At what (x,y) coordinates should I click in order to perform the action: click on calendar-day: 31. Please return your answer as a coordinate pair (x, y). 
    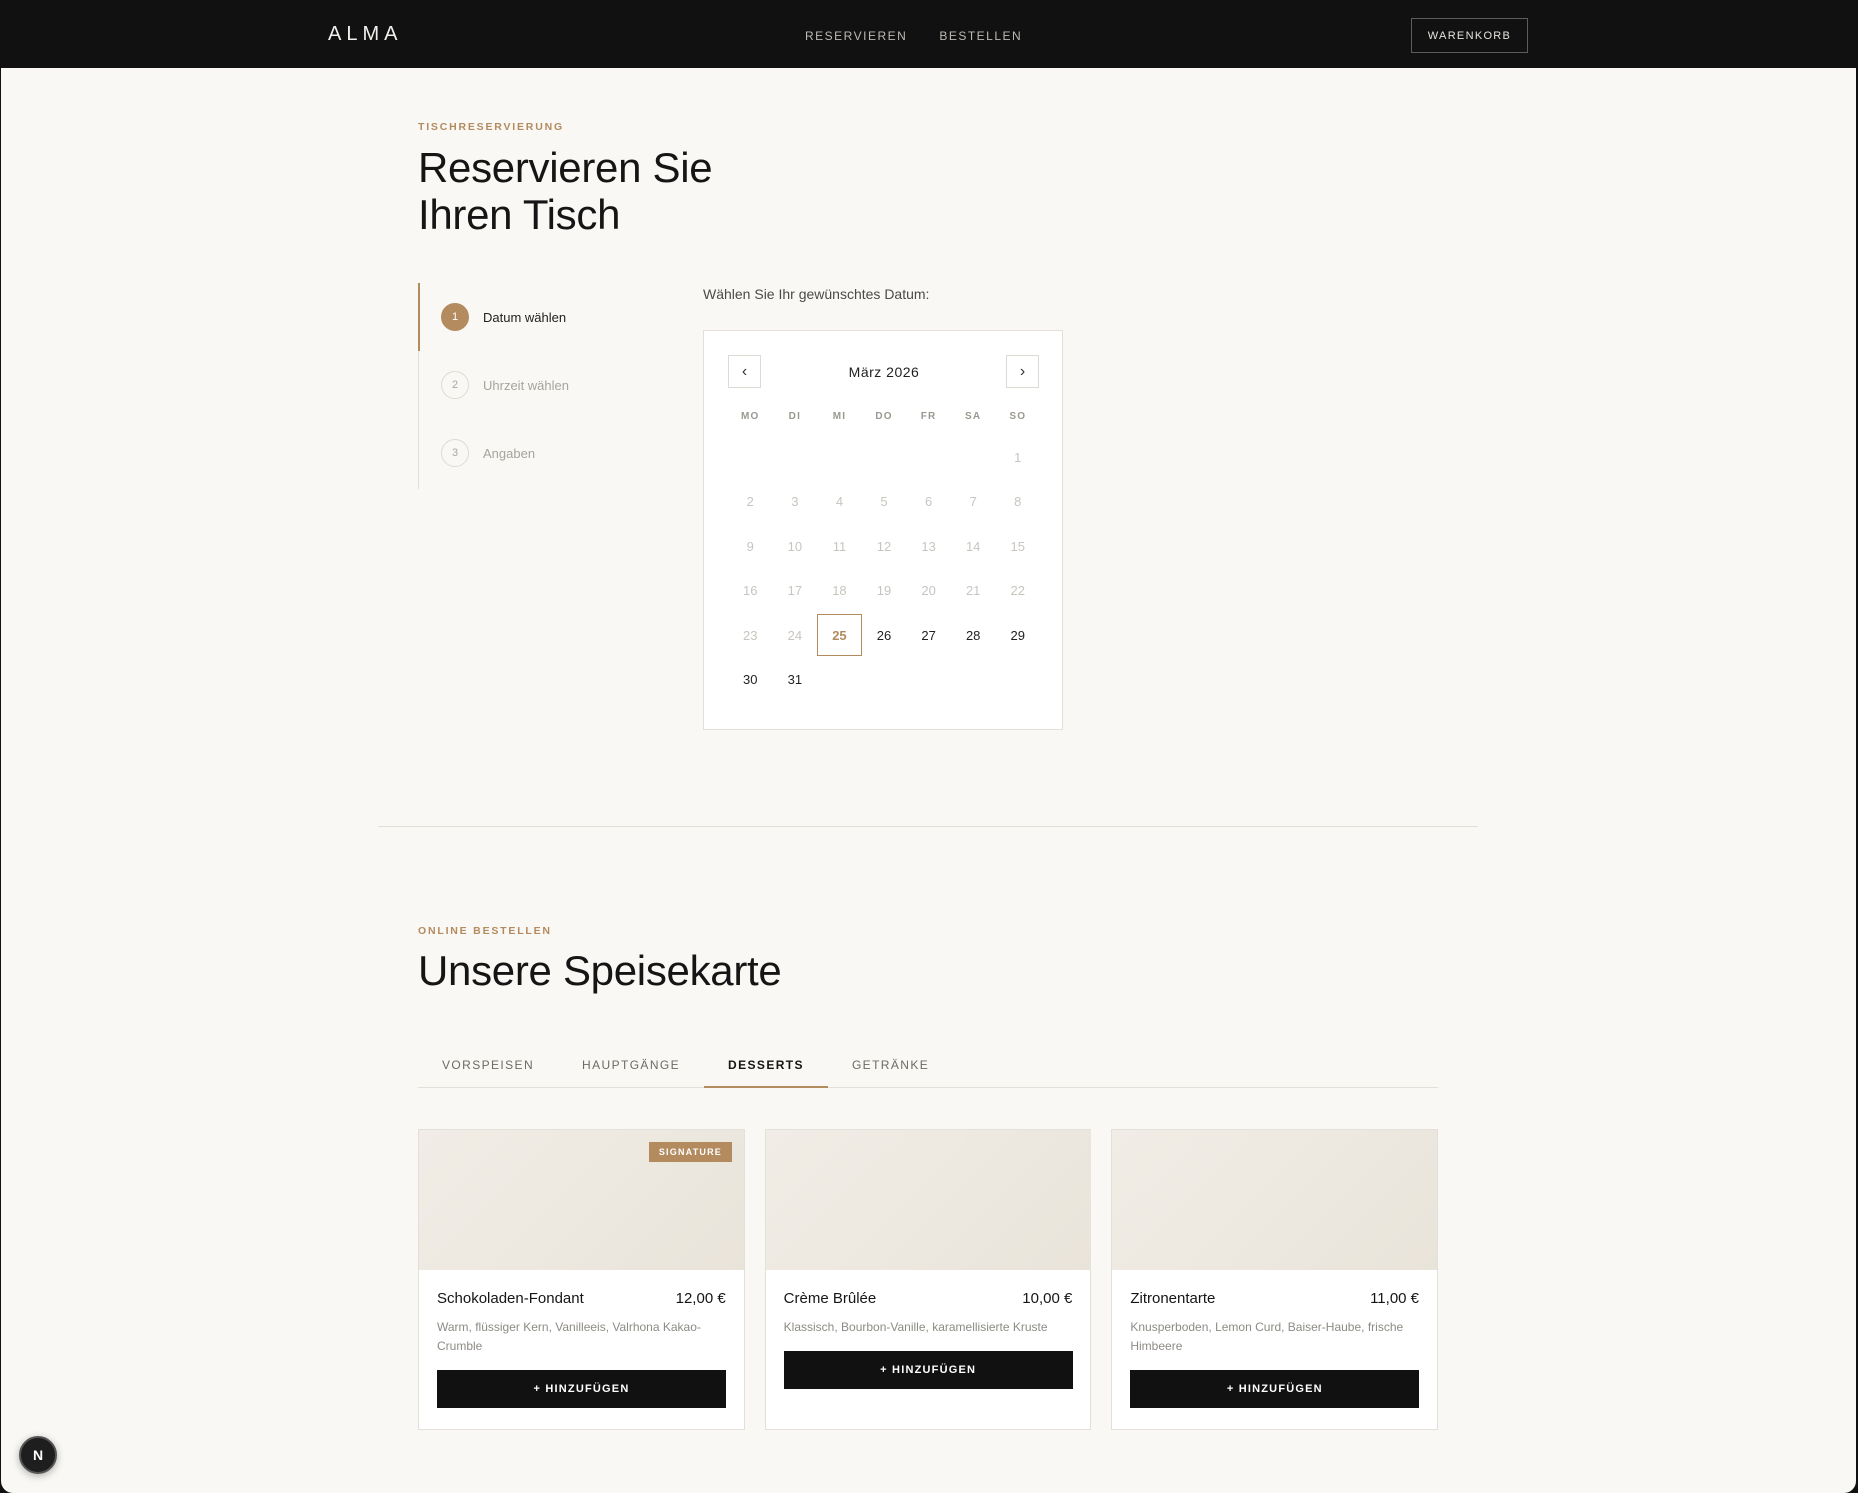
    Looking at the image, I should click on (795, 680).